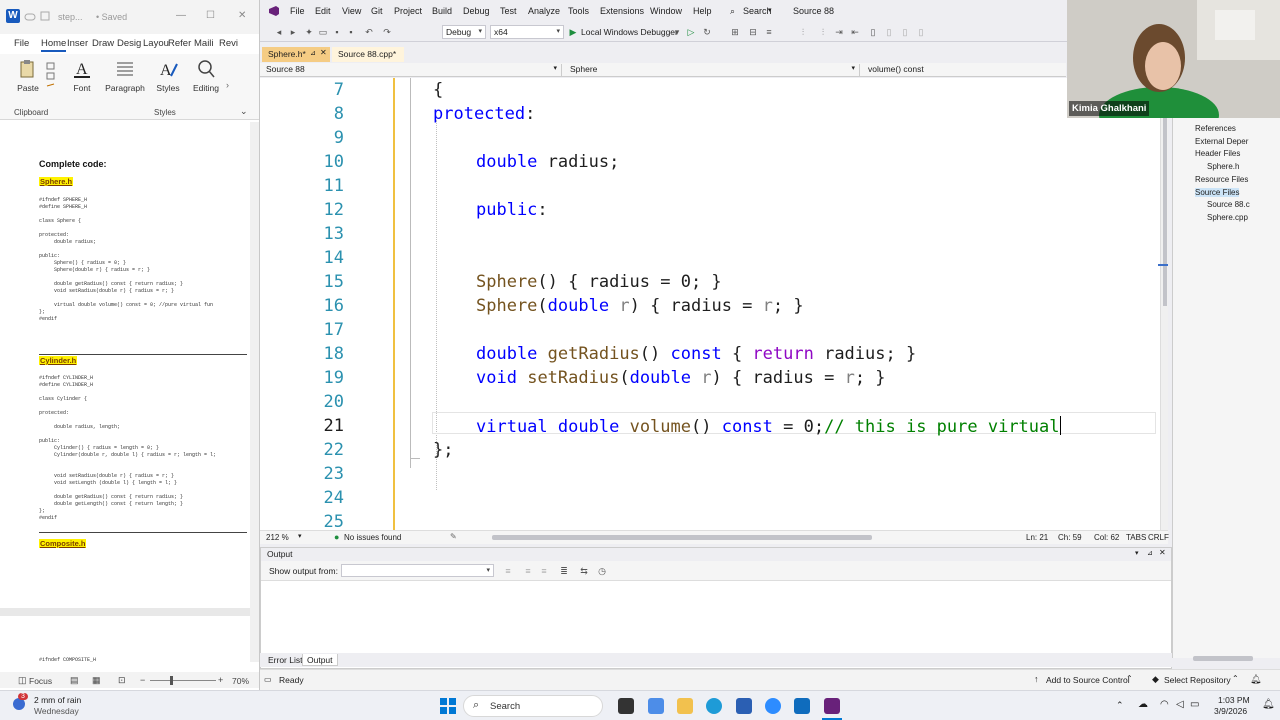  Describe the element at coordinates (691, 32) in the screenshot. I see `start-without-debug-icon: ▷` at that location.